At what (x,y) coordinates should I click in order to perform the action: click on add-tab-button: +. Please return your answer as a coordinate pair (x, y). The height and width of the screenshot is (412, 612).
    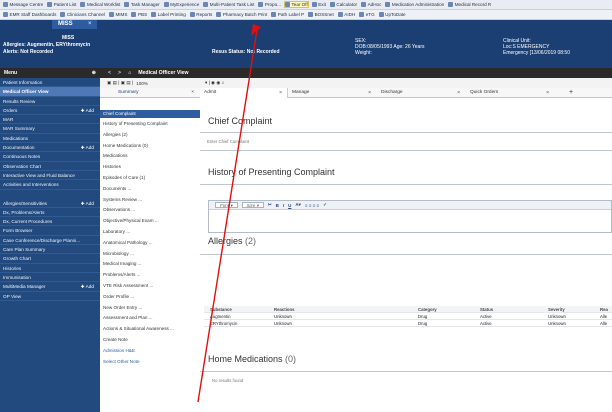
    Looking at the image, I should click on (583, 93).